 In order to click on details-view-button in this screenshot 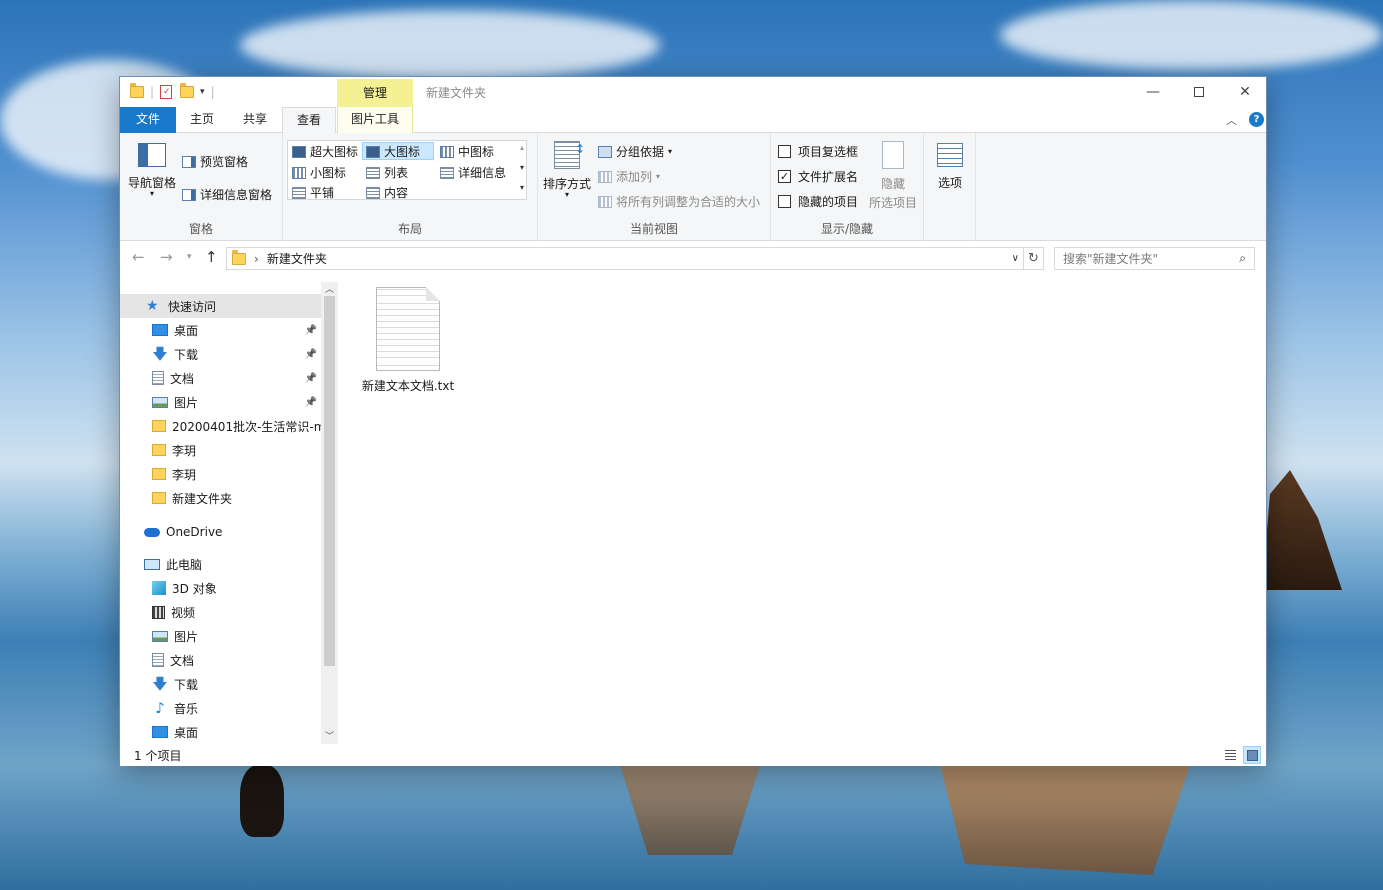, I will do `click(1230, 755)`.